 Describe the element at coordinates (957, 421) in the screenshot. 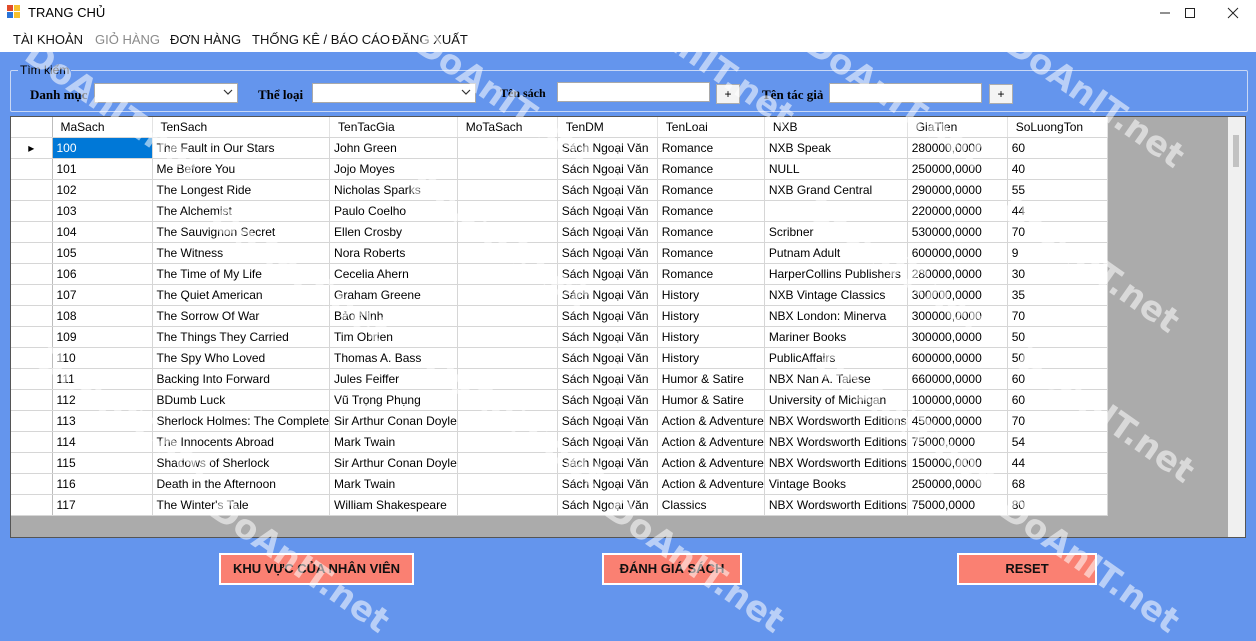

I see `grid-cell-giatien: 450000,0000` at that location.